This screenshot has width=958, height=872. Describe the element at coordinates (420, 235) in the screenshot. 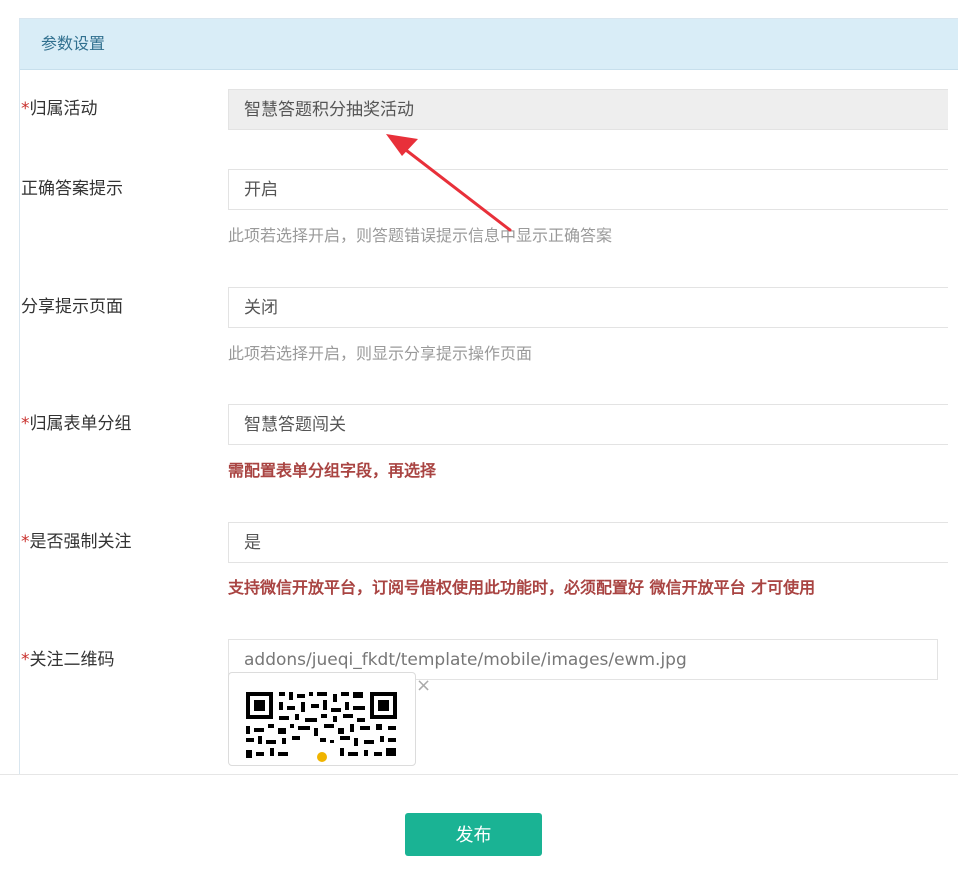

I see `show-answer-help: 此项若选择开启，则答题错误提示信息中显示正确答案` at that location.